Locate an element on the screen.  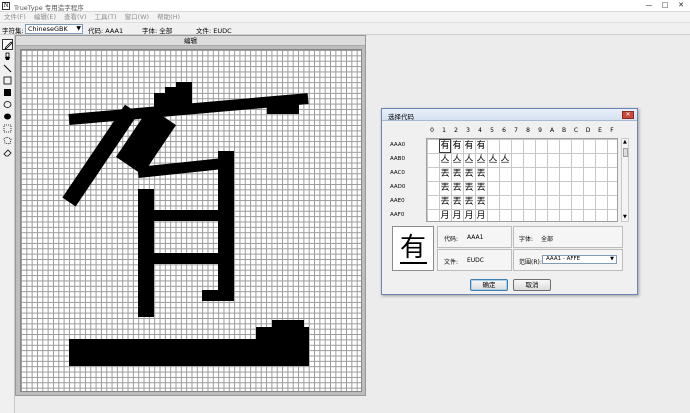
cancel-button: 取消 is located at coordinates (532, 285).